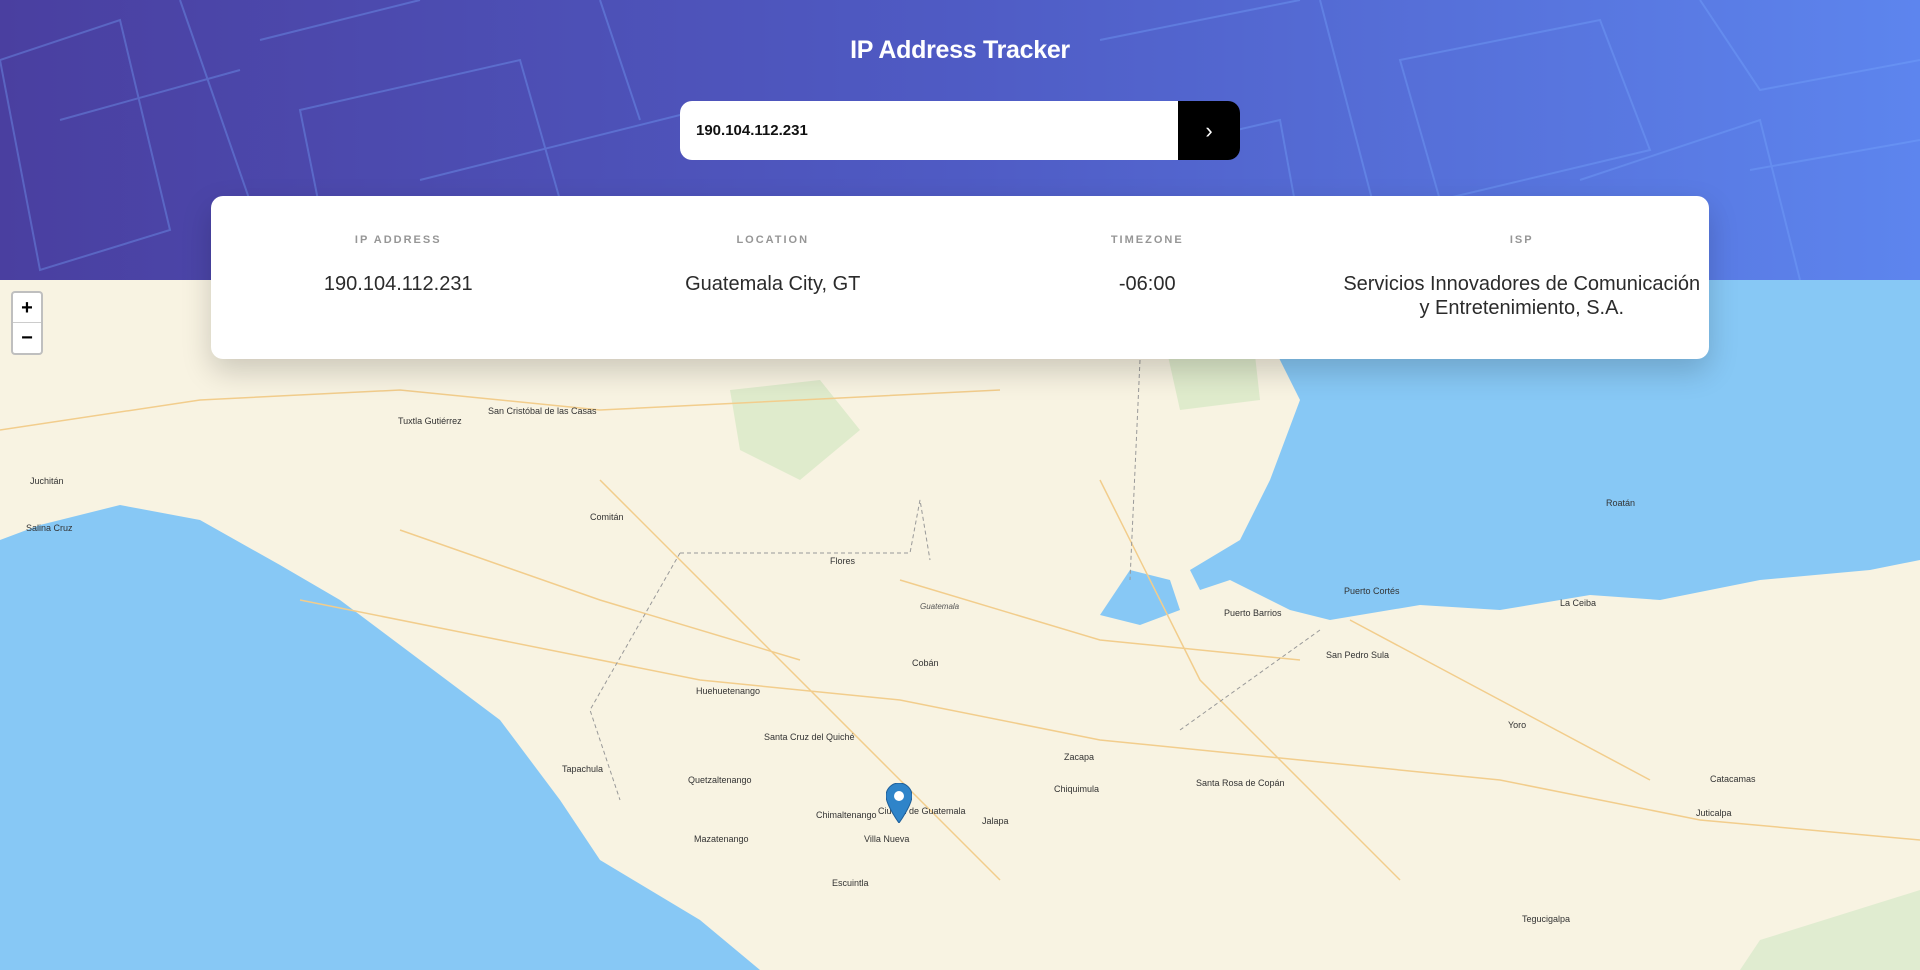 The image size is (1920, 970). Describe the element at coordinates (542, 411) in the screenshot. I see `map-label: San Cristóbal de las Casas` at that location.